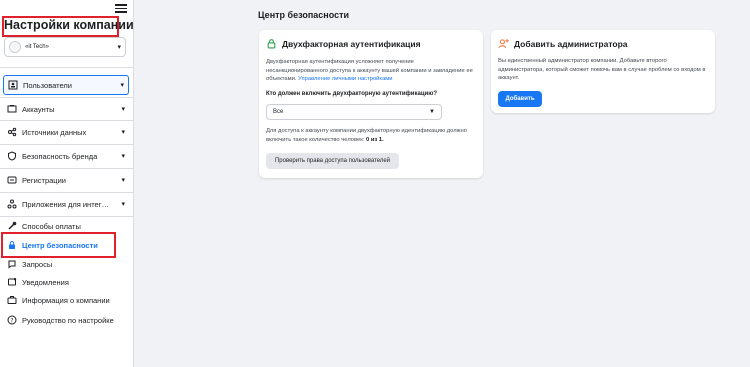  I want to click on users-icon, so click(13, 85).